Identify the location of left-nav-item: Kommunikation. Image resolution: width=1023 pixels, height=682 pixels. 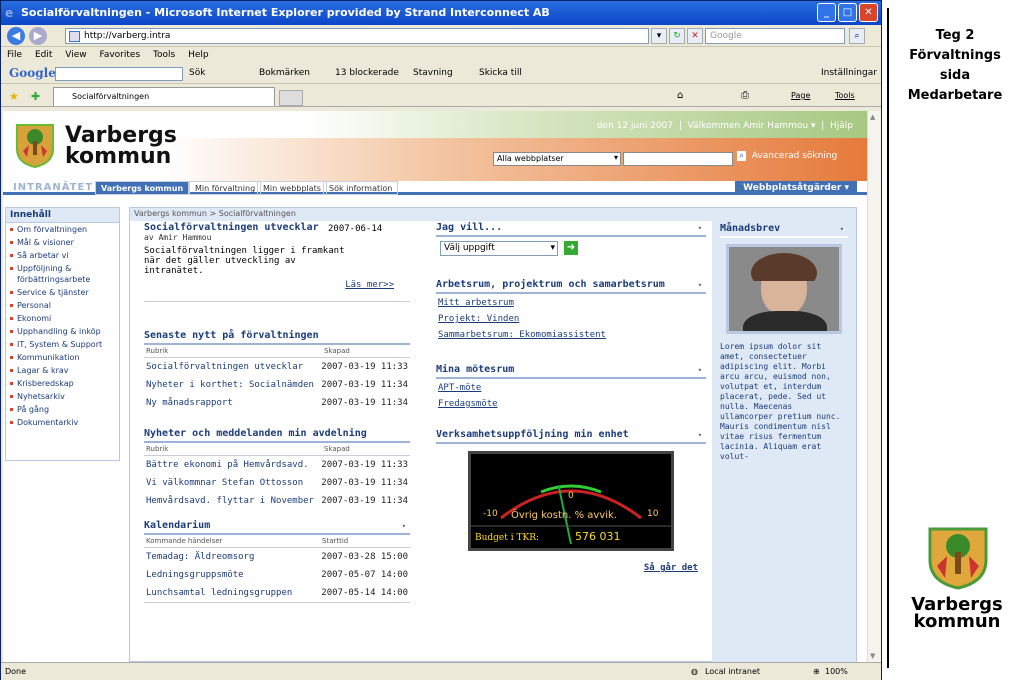
(62, 357).